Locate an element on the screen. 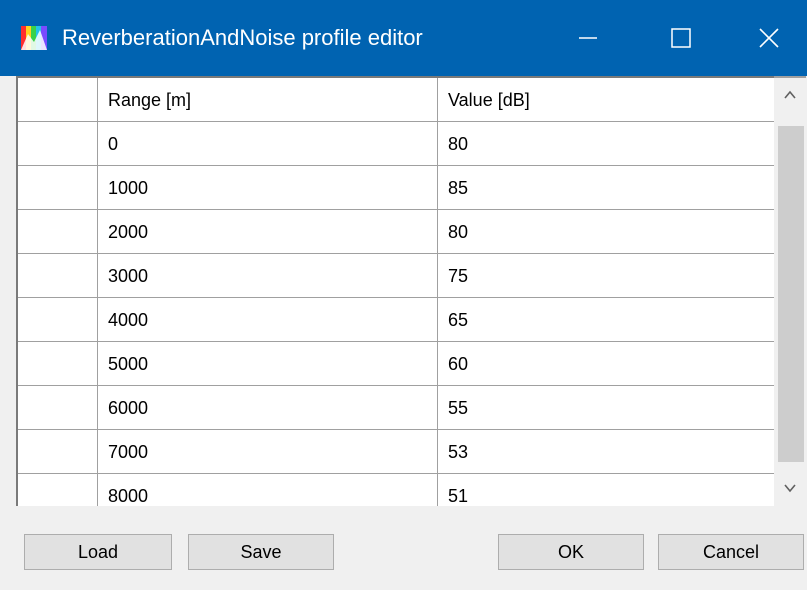  value-cell: 51 is located at coordinates (606, 490).